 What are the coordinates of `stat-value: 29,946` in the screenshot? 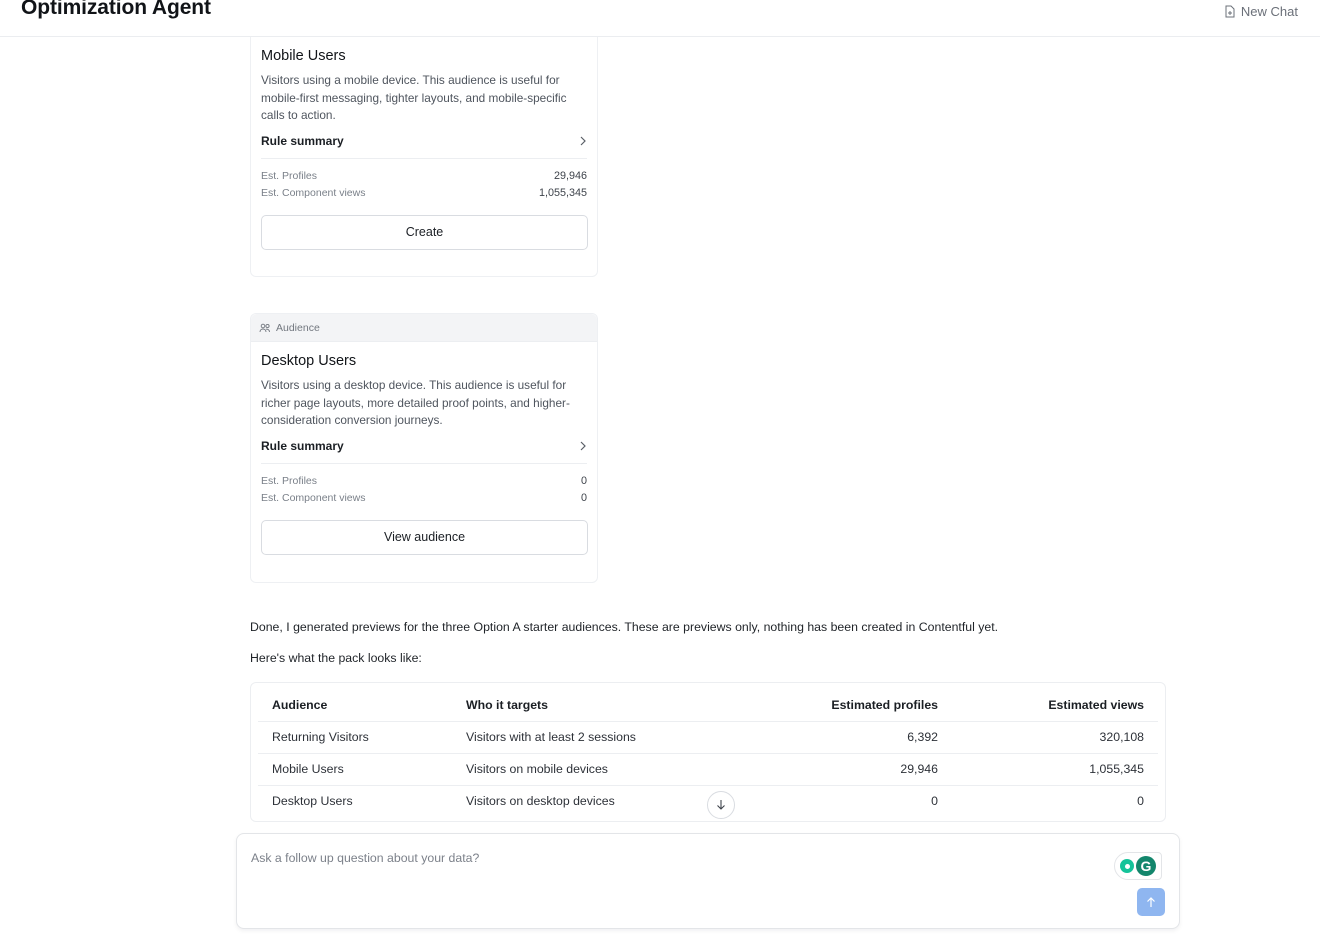 It's located at (570, 175).